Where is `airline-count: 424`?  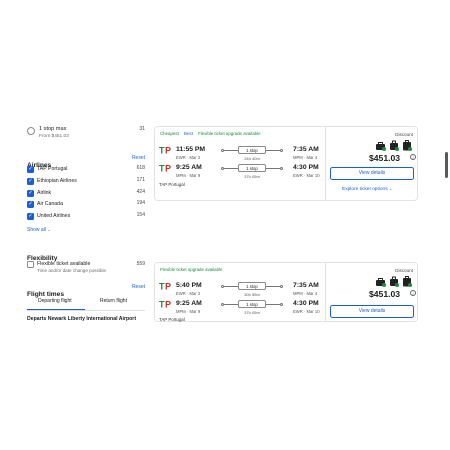 airline-count: 424 is located at coordinates (140, 191).